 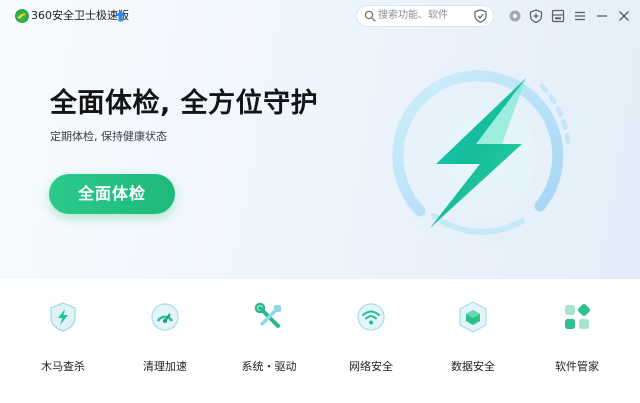 What do you see at coordinates (536, 16) in the screenshot?
I see `security-shield-icon` at bounding box center [536, 16].